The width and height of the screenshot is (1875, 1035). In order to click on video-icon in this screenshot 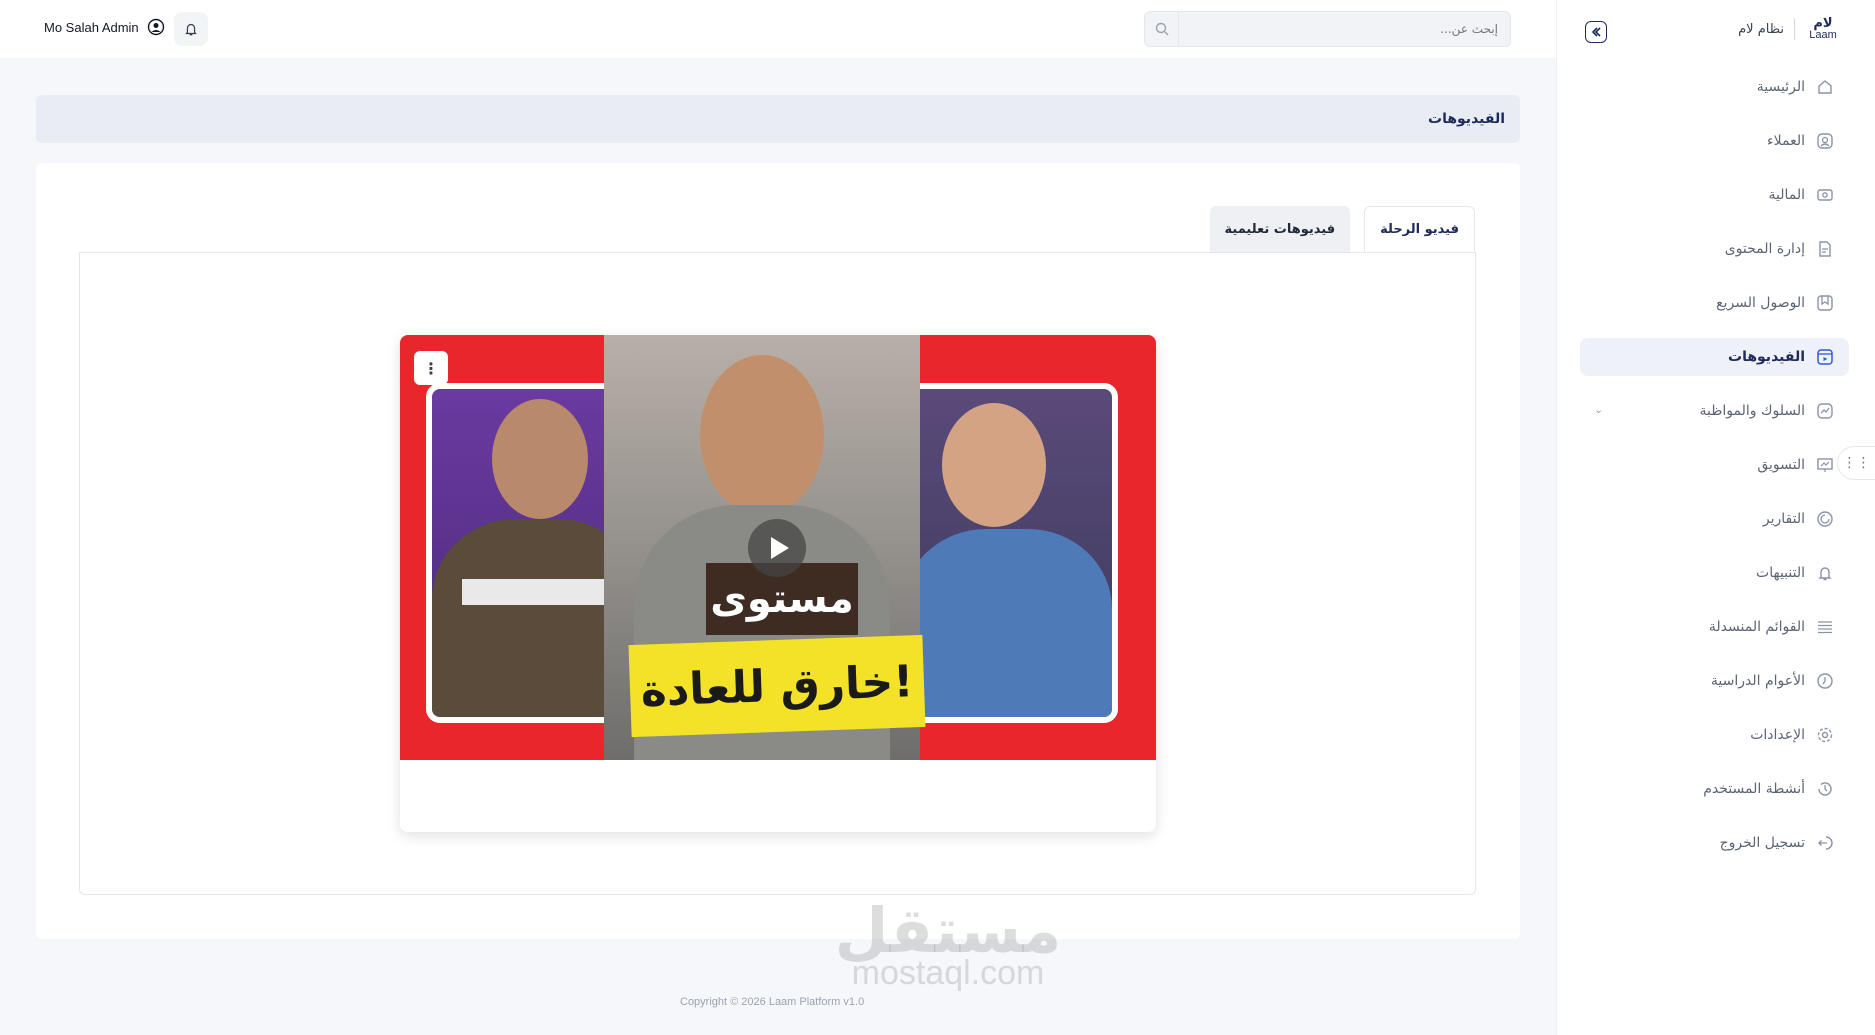, I will do `click(1825, 357)`.